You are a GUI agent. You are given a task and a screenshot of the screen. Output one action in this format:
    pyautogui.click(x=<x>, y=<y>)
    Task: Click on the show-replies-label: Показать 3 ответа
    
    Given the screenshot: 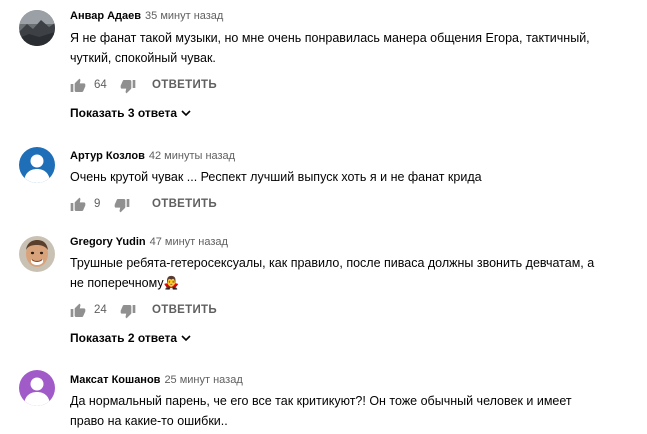 What is the action you would take?
    pyautogui.click(x=124, y=113)
    